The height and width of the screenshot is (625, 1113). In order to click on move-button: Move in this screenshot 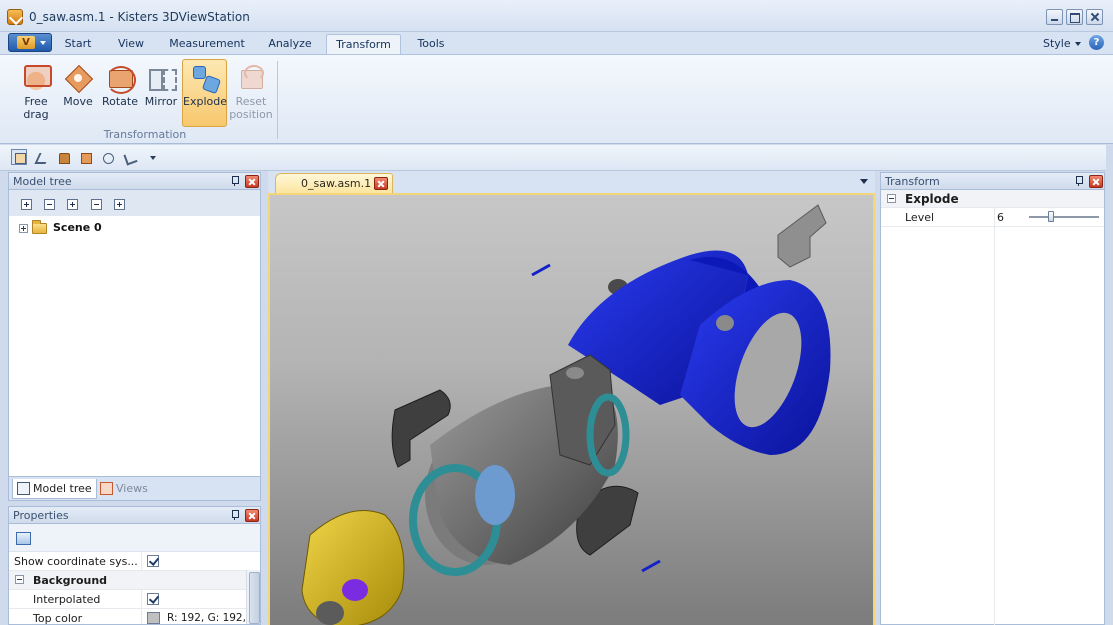, I will do `click(78, 93)`.